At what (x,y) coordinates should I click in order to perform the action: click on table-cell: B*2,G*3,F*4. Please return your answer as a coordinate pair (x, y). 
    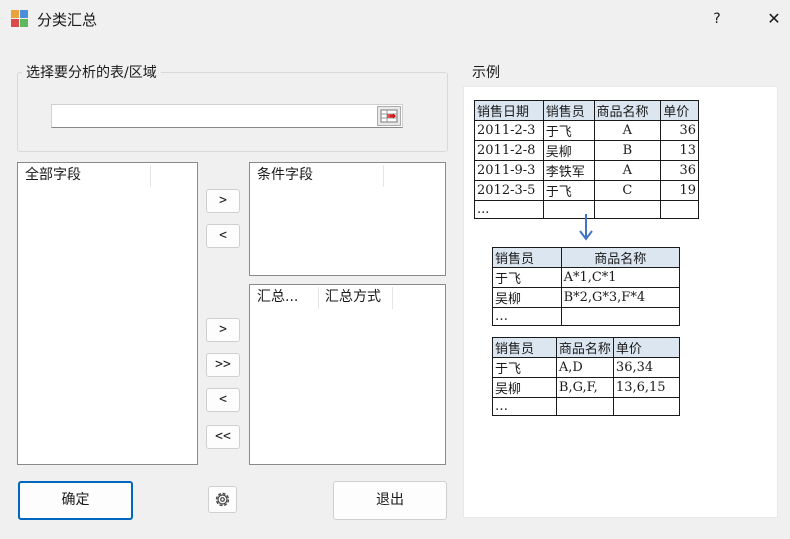
    Looking at the image, I should click on (620, 297).